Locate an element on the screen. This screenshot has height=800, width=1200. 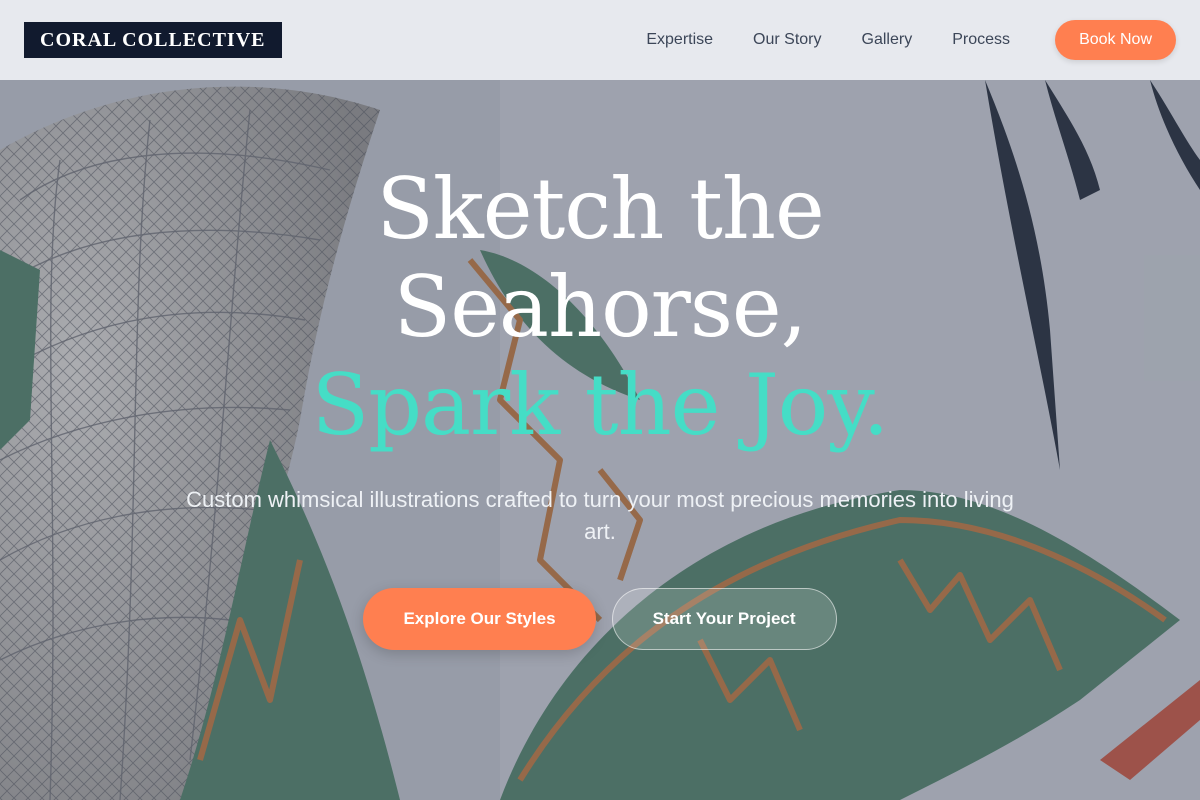
nav-link-our-story: Our Story is located at coordinates (787, 40).